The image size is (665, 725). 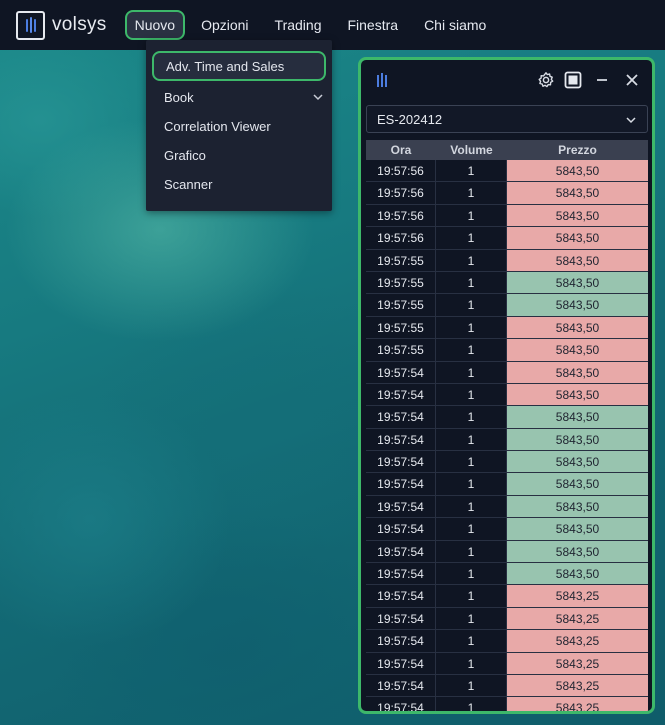 I want to click on menu-item-correlation-viewer: Correlation Viewer, so click(x=239, y=126).